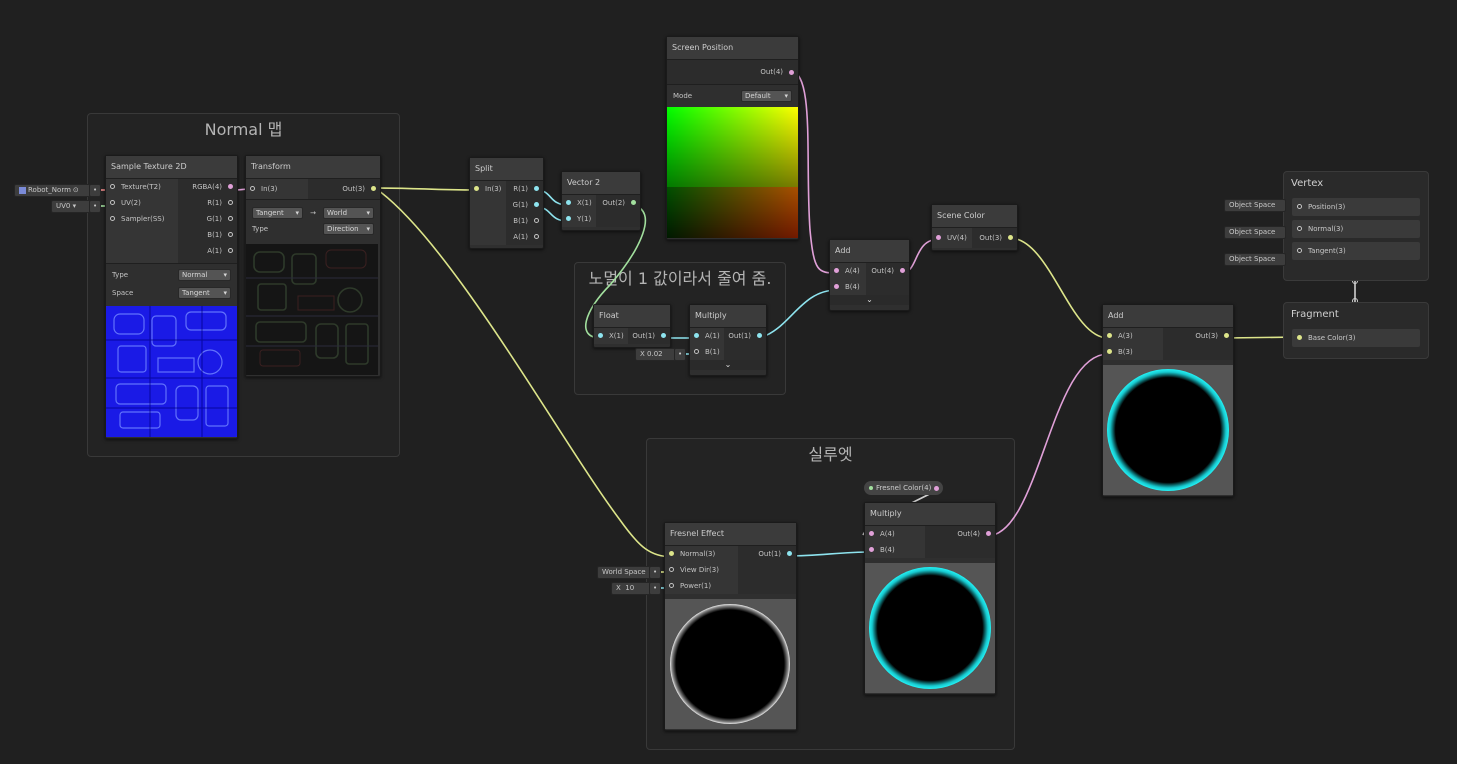 The width and height of the screenshot is (1457, 764). What do you see at coordinates (348, 213) in the screenshot?
I see `to-space-dropdown: World` at bounding box center [348, 213].